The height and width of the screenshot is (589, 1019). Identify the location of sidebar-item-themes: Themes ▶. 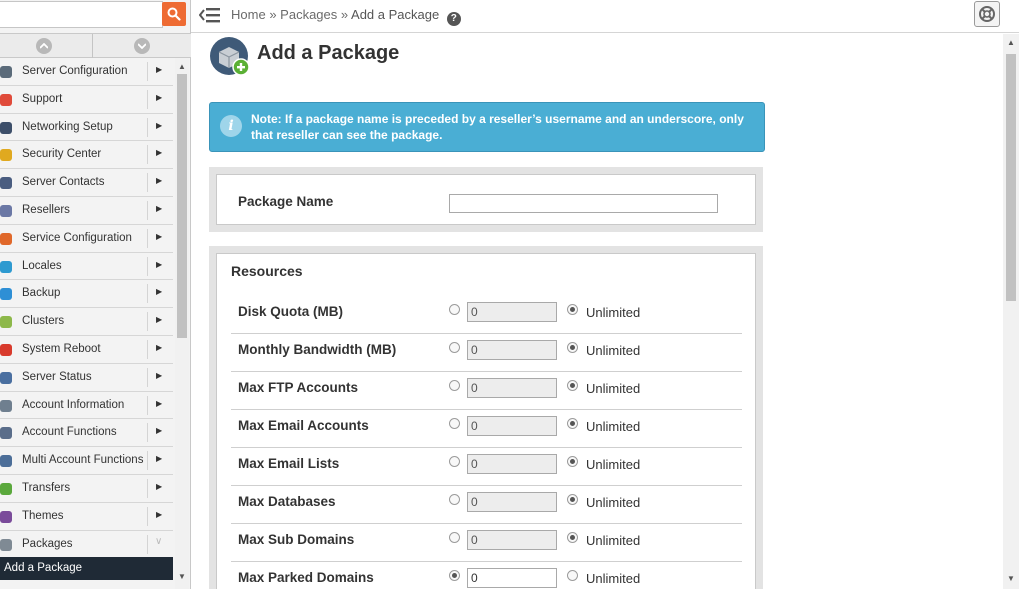
(86, 517).